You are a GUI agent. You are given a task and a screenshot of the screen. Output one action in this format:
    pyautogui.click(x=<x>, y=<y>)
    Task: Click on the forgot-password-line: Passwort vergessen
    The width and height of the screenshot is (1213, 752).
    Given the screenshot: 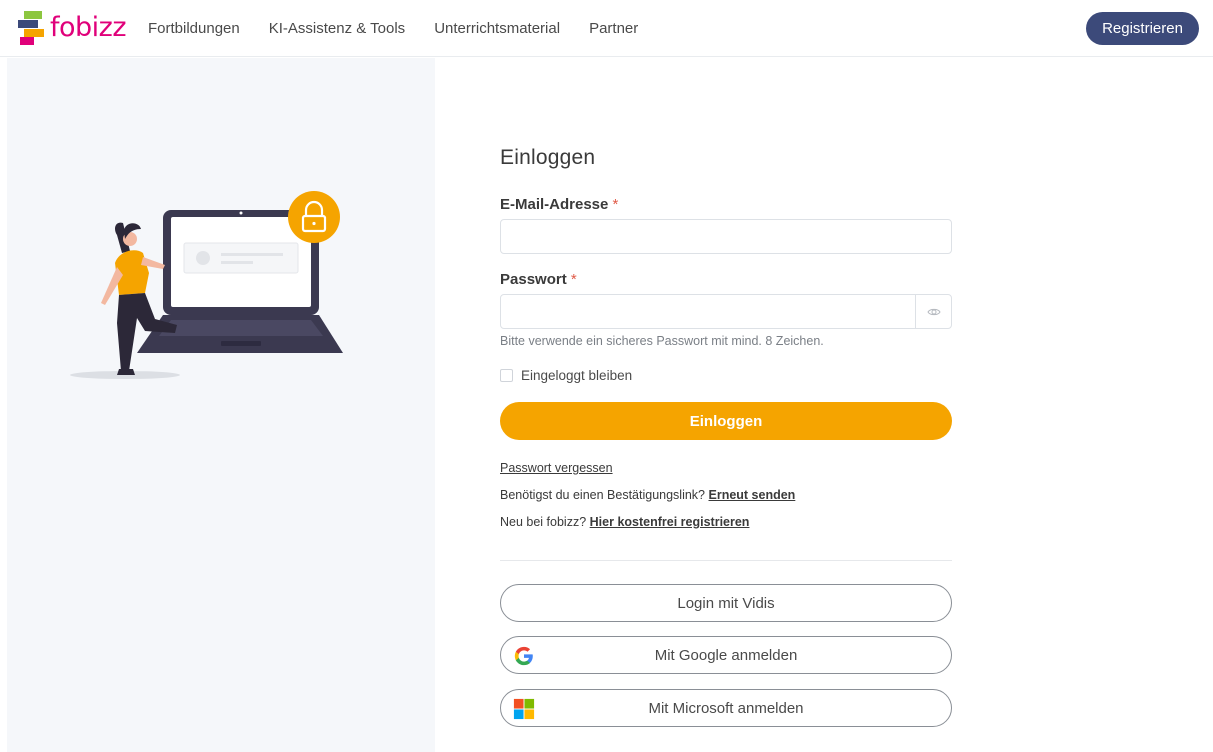 What is the action you would take?
    pyautogui.click(x=556, y=468)
    